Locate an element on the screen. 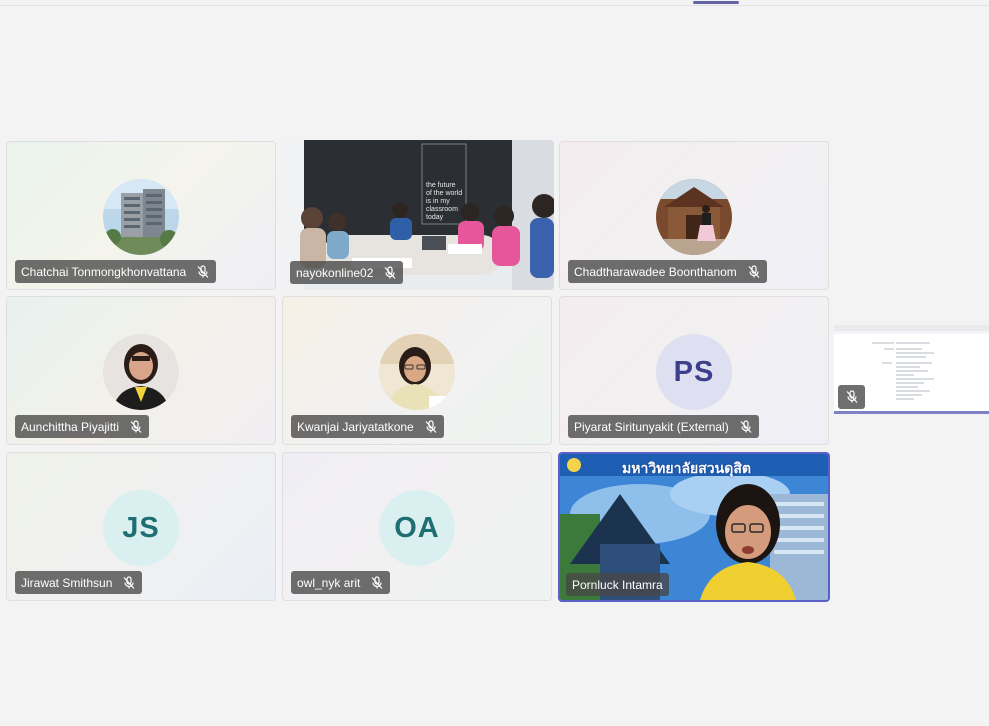 The height and width of the screenshot is (726, 989). participant-tile-jirawat: JS Jirawat Smithsun is located at coordinates (141, 526).